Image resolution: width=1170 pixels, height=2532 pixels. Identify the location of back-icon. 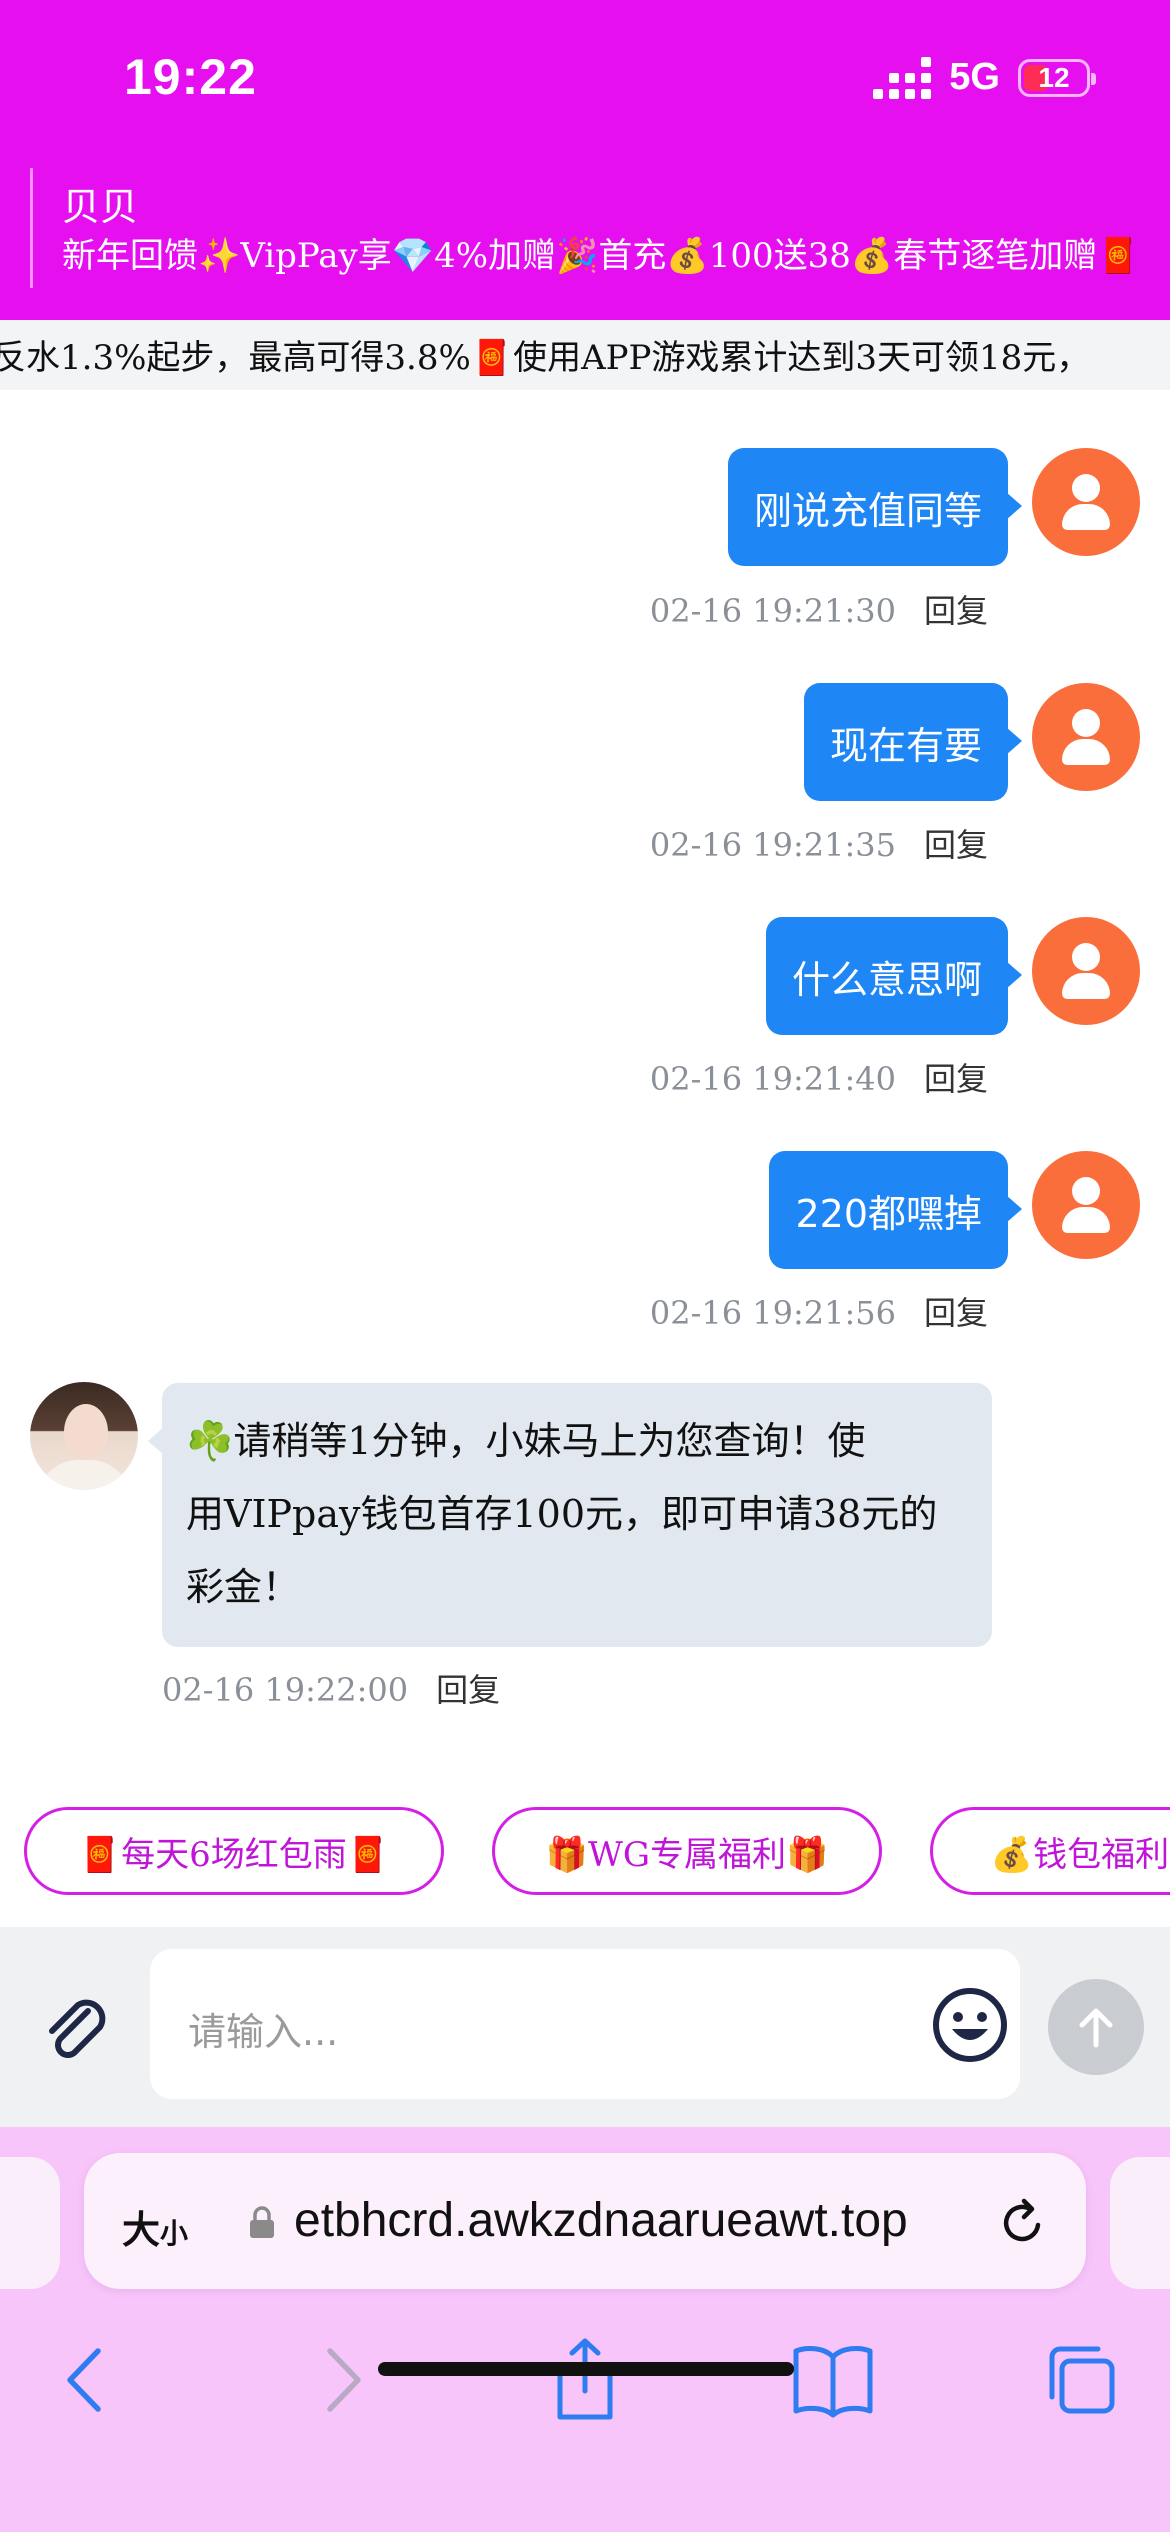
(87, 2380).